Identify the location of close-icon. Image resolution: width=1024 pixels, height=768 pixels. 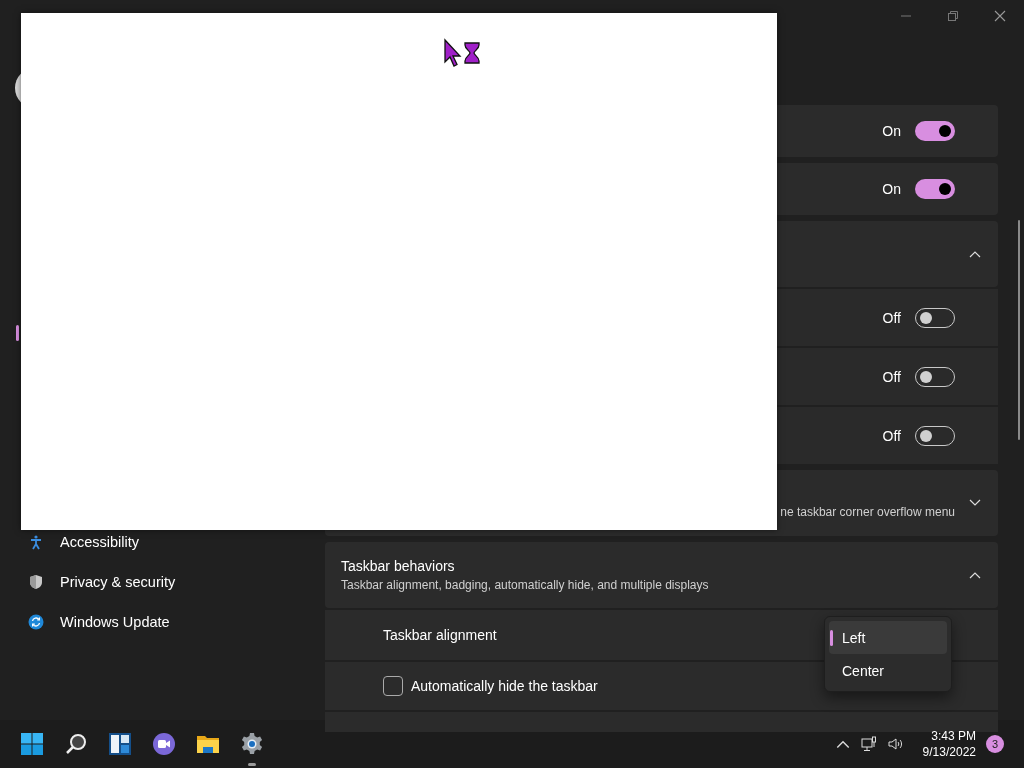
(1000, 16).